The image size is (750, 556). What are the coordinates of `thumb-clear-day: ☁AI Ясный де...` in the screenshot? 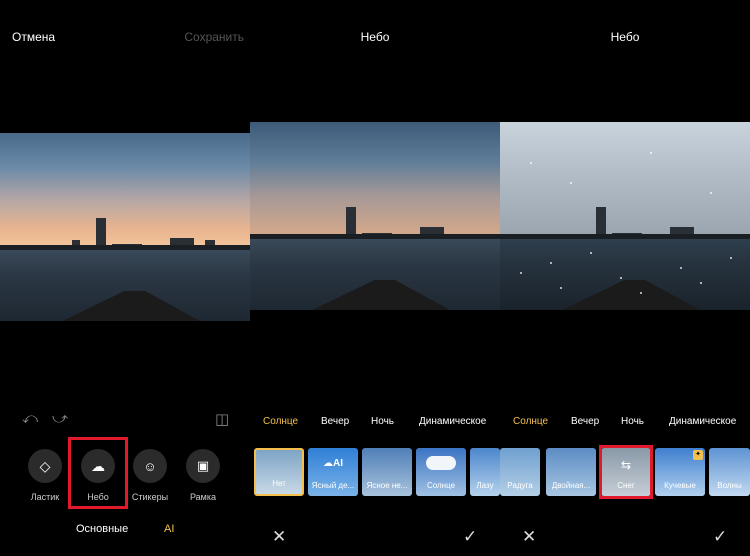 It's located at (333, 472).